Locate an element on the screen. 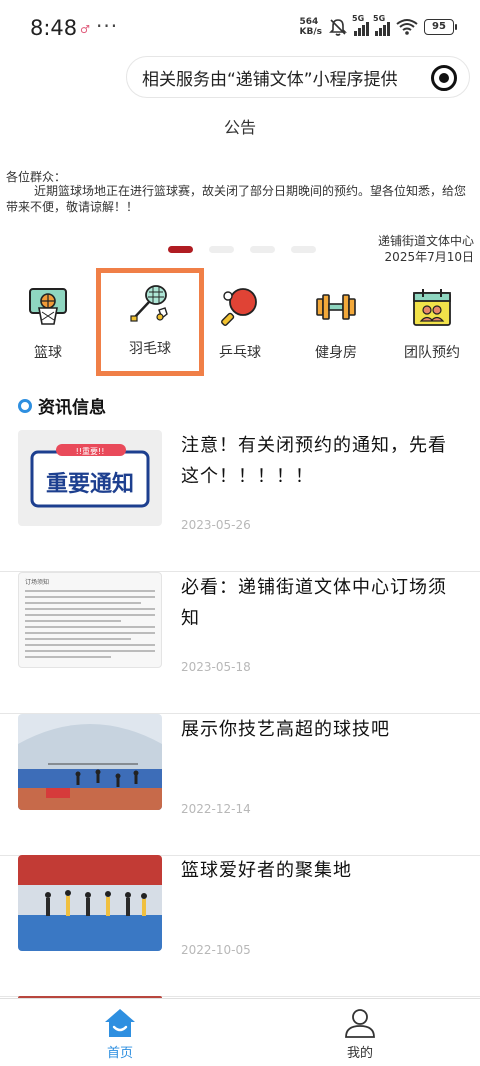 Image resolution: width=480 pixels, height=1066 pixels. category-team-booking: 团队预约 is located at coordinates (432, 322).